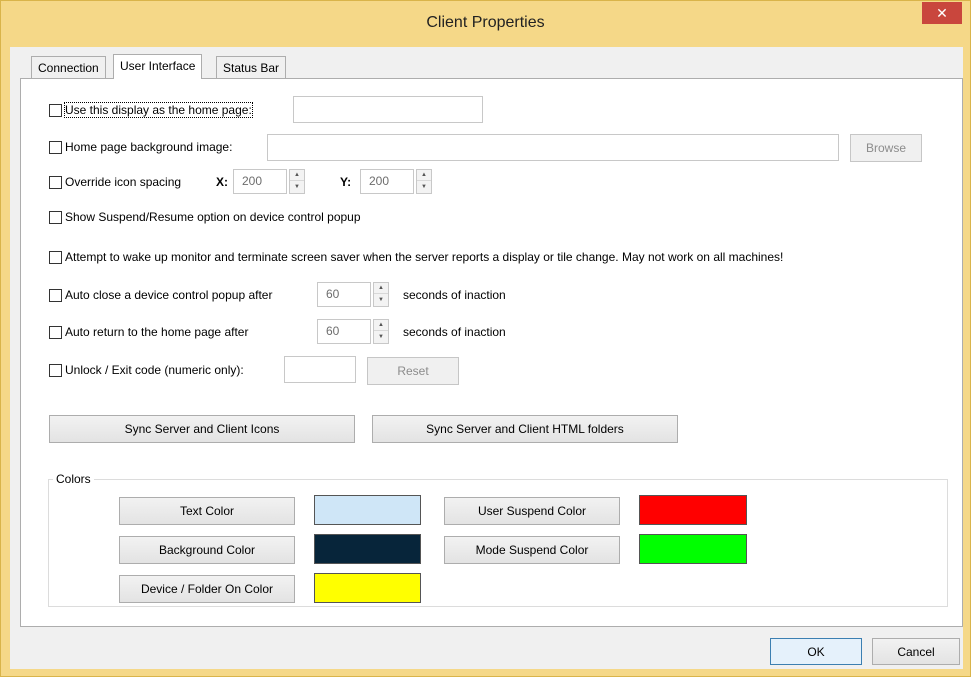  I want to click on background-image-checkbox, so click(55, 147).